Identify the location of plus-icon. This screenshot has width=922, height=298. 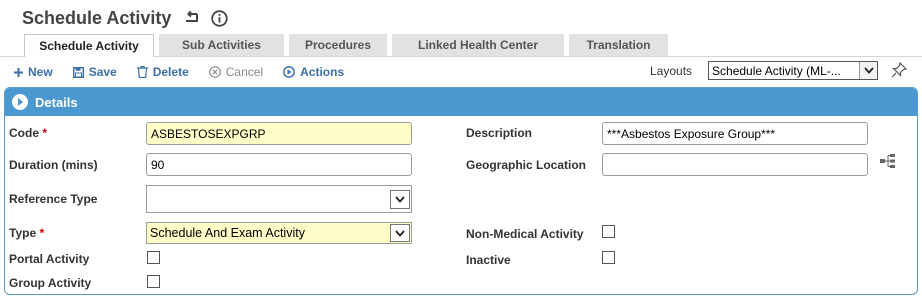
(18, 72).